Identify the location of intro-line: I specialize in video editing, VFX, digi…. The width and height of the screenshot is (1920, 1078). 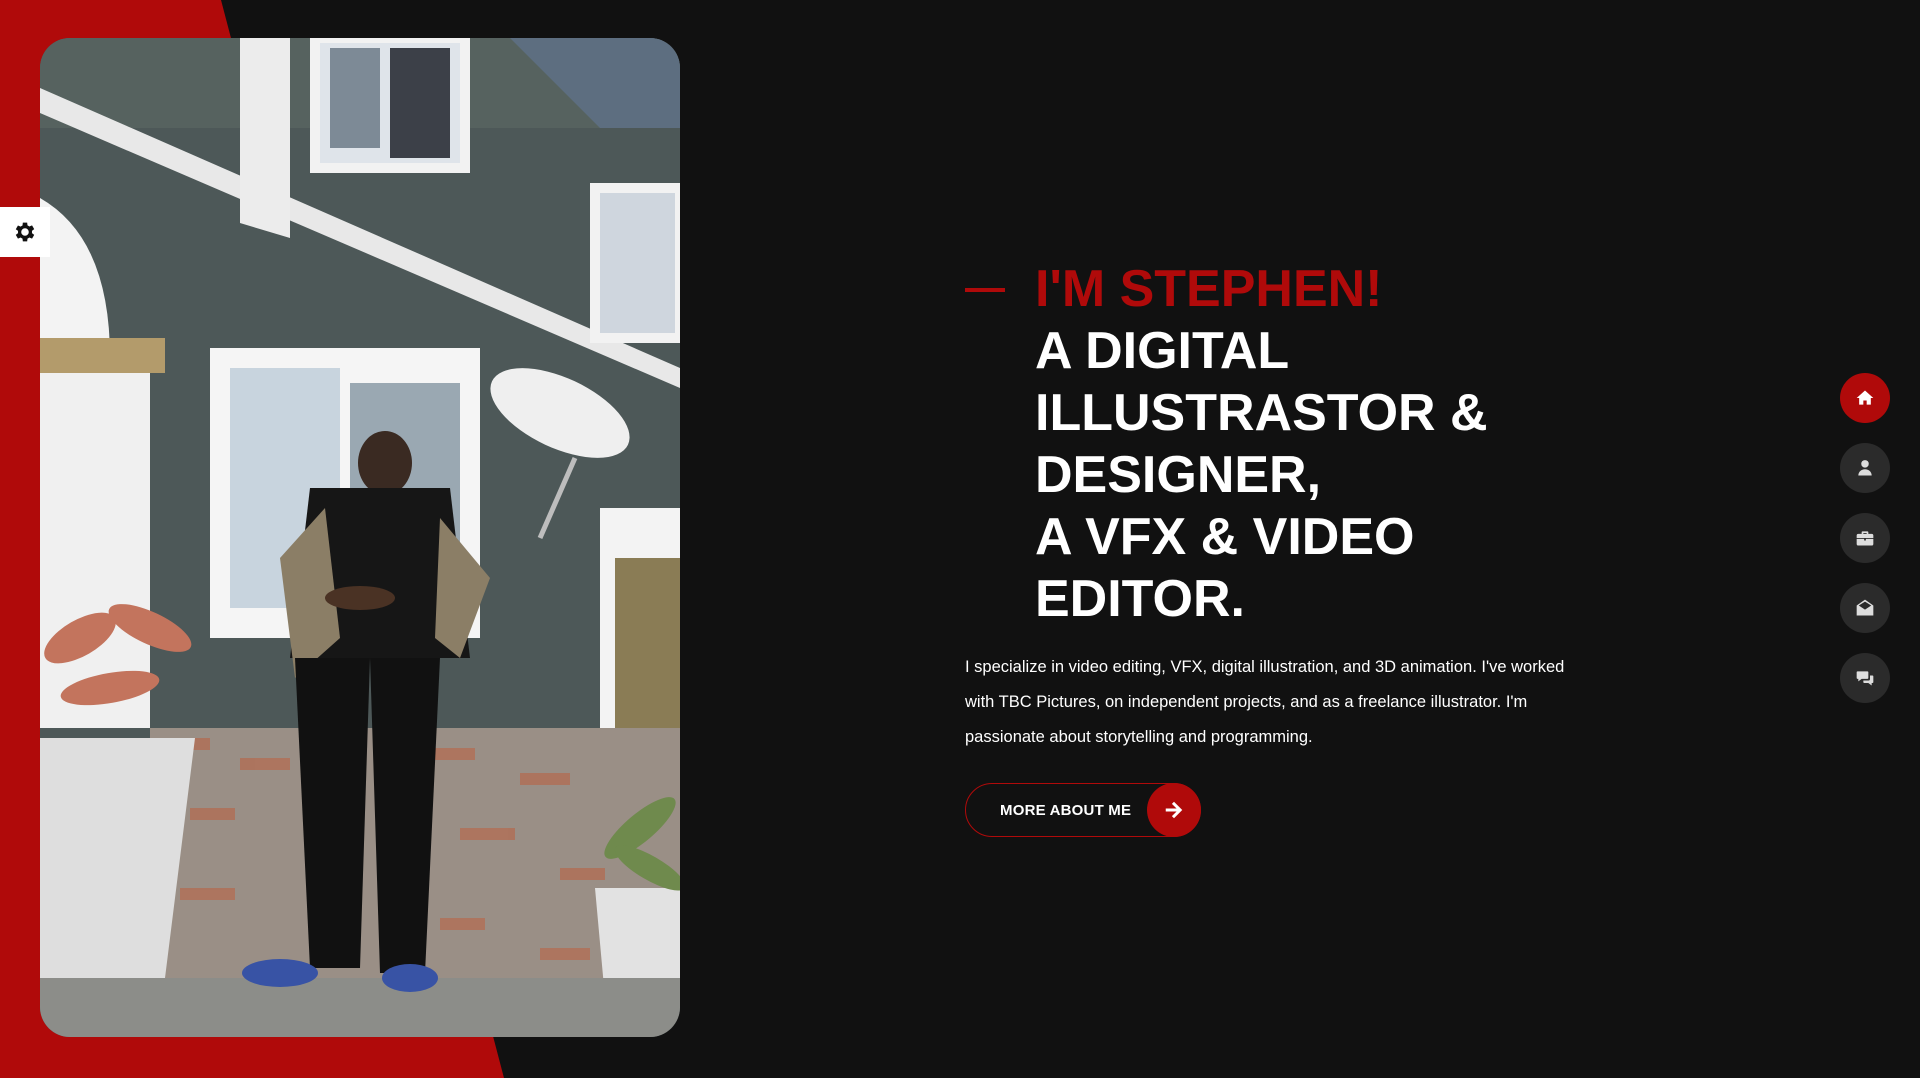
(1265, 667).